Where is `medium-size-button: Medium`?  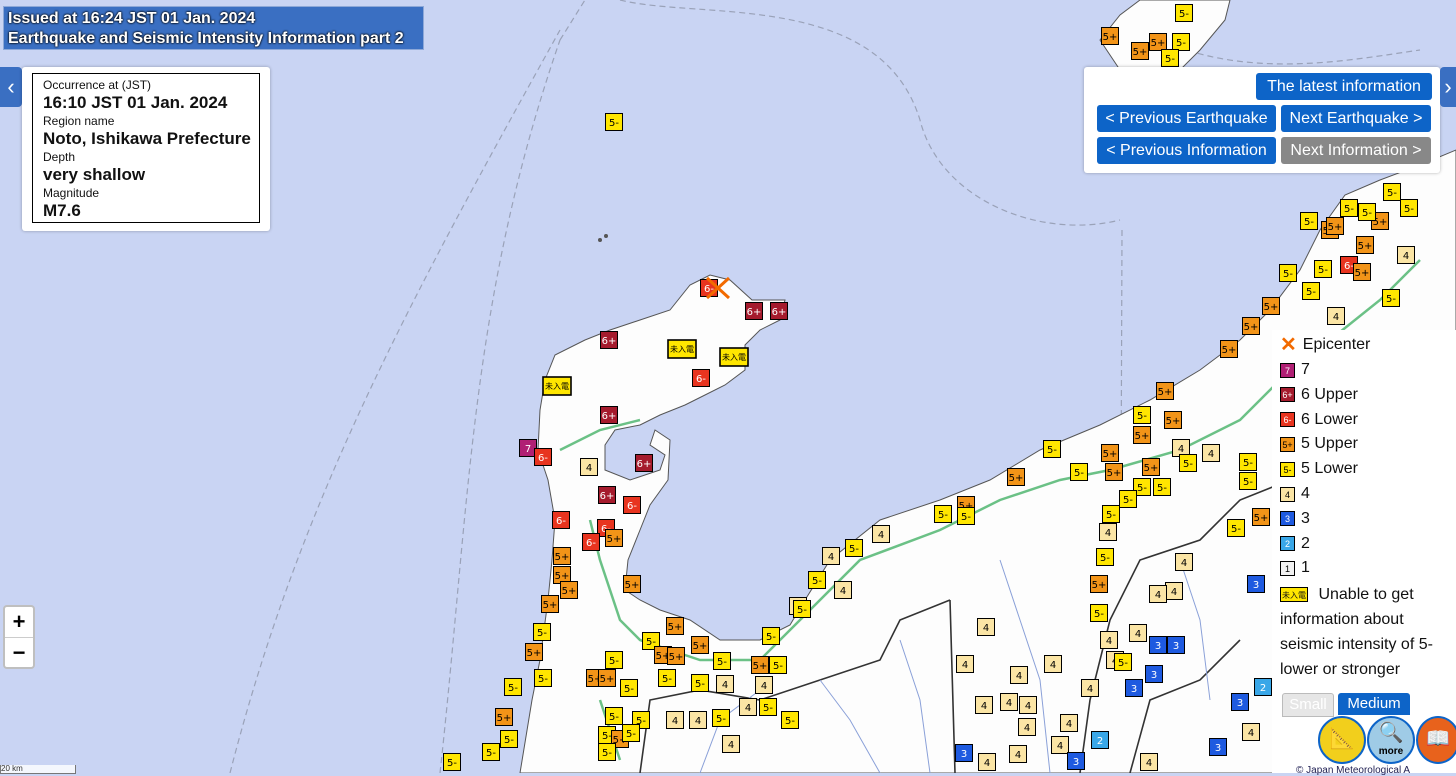
medium-size-button: Medium is located at coordinates (1374, 704).